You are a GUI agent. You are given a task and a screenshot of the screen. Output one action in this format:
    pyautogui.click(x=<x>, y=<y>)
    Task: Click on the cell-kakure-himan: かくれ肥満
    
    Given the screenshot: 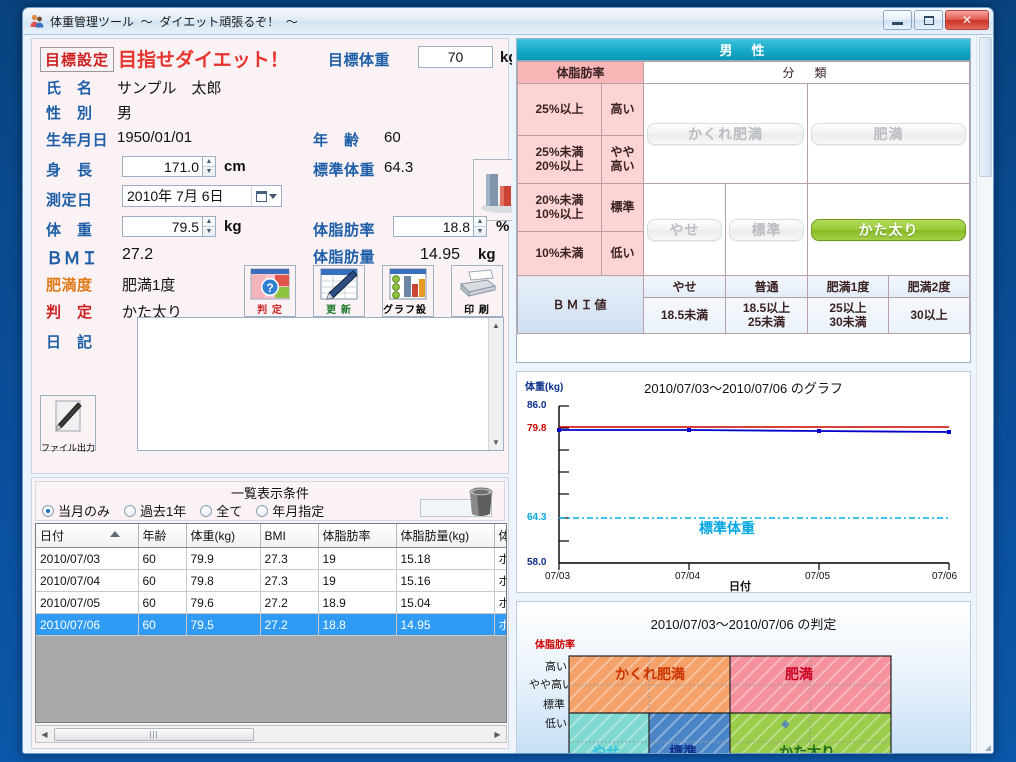 What is the action you would take?
    pyautogui.click(x=725, y=133)
    